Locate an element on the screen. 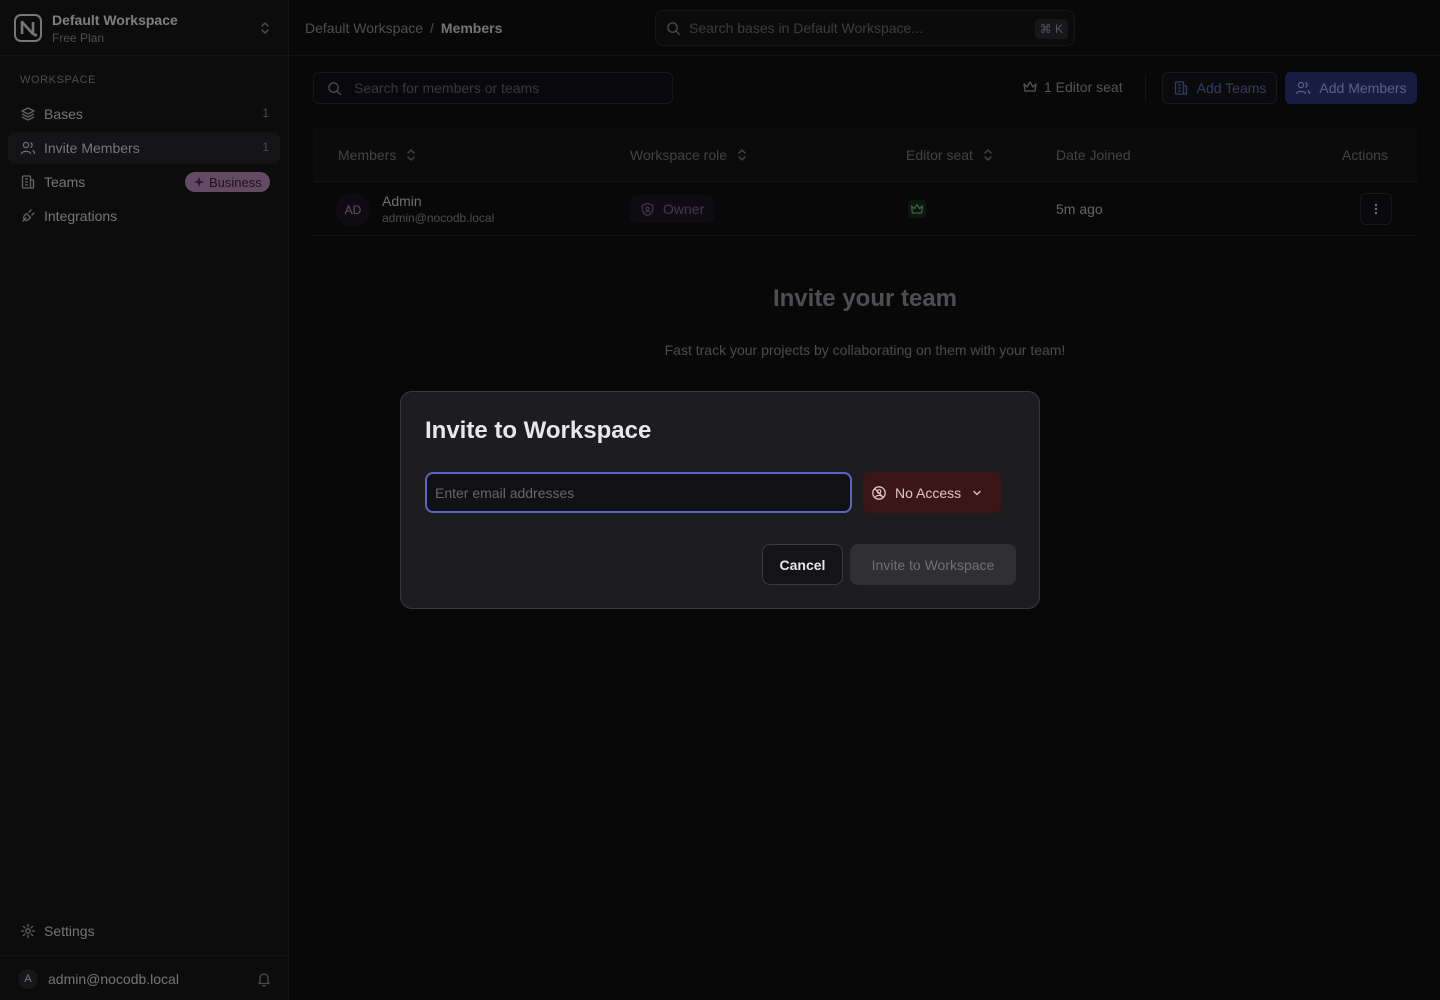  no-access-icon is located at coordinates (879, 492).